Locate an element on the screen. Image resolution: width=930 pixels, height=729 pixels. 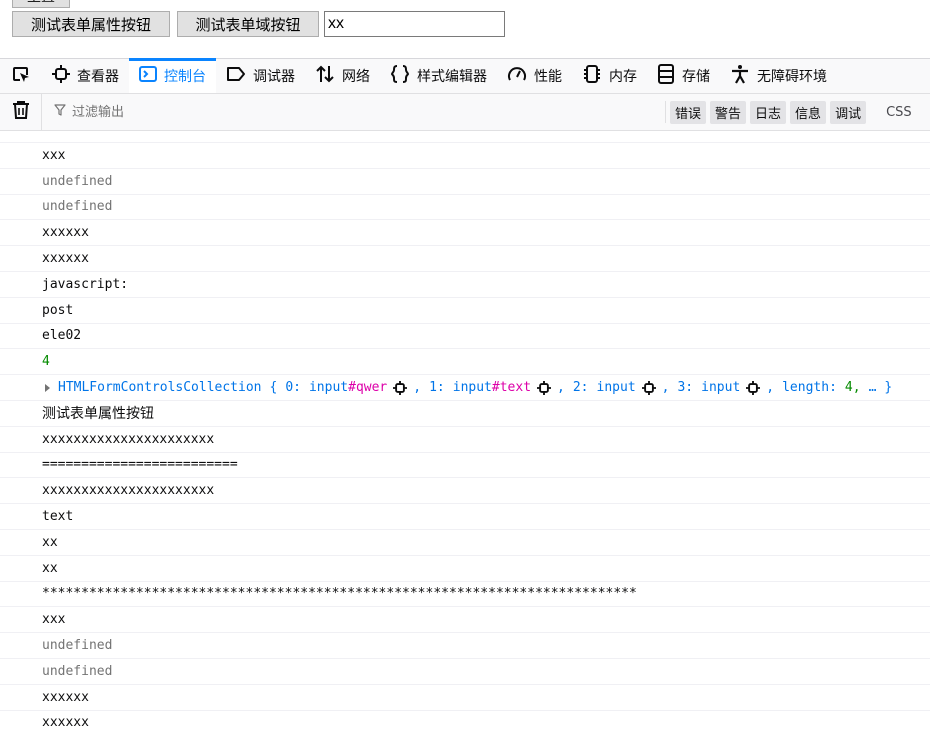
tab-label: 调试器 is located at coordinates (274, 77).